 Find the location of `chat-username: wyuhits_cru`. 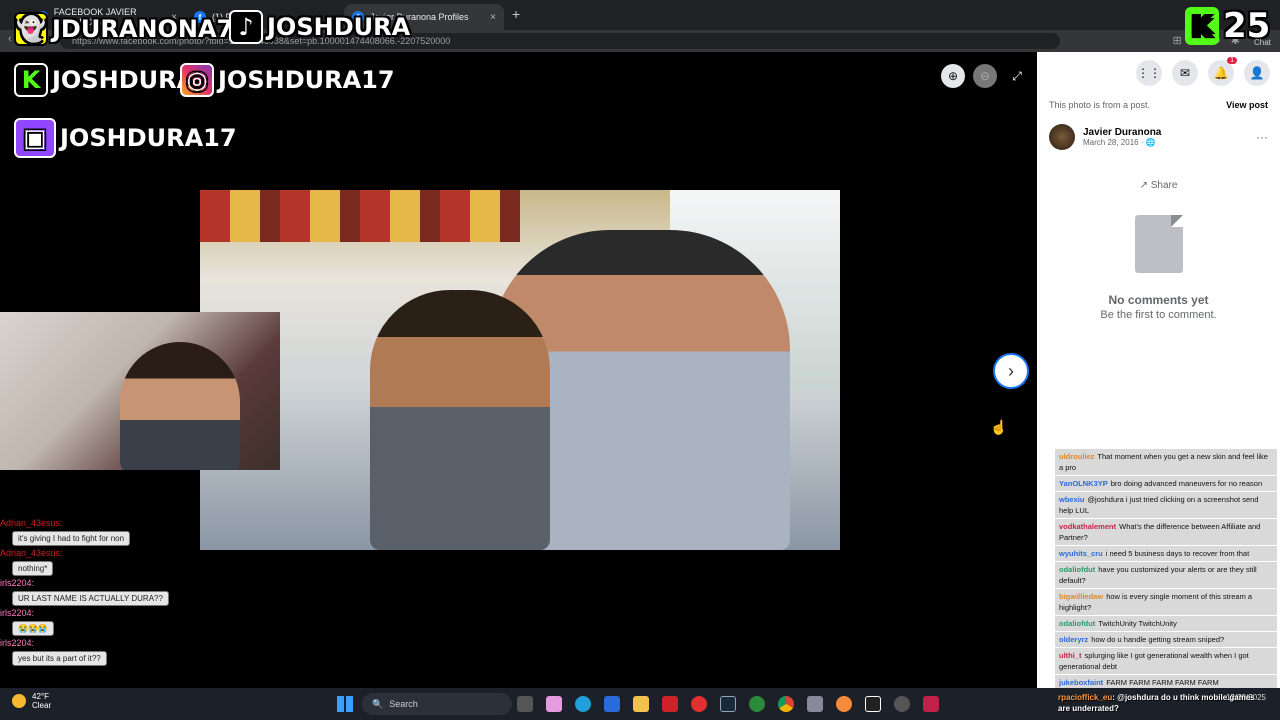

chat-username: wyuhits_cru is located at coordinates (1081, 553).